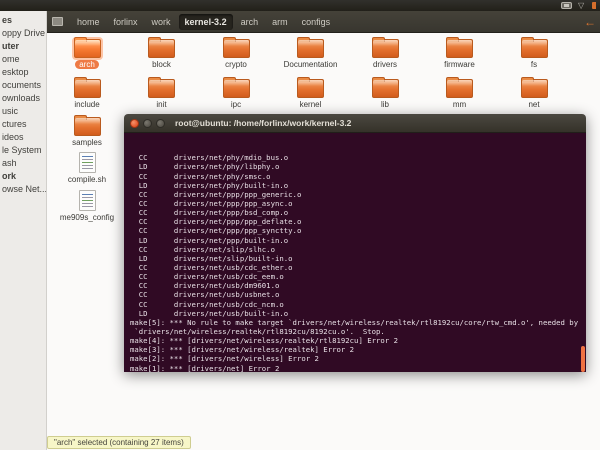 The image size is (600, 450). Describe the element at coordinates (23, 46) in the screenshot. I see `sidebar-item: uter` at that location.